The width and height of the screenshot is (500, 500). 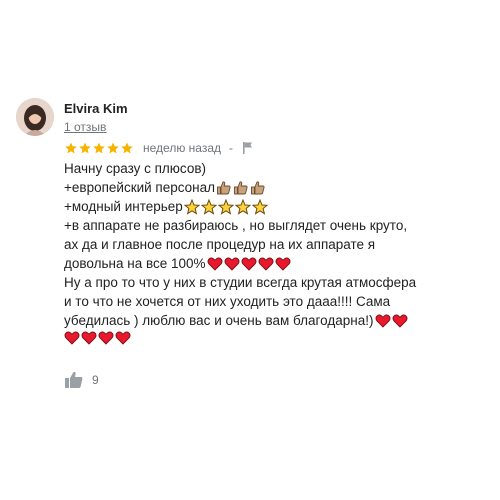 I want to click on thumbs-up-icon, so click(x=74, y=380).